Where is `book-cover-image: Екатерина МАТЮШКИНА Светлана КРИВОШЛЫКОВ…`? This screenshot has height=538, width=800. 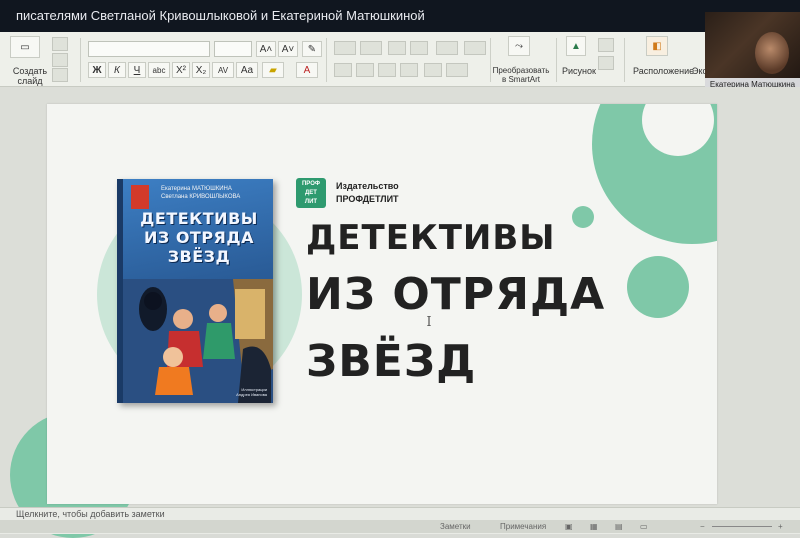 book-cover-image: Екатерина МАТЮШКИНА Светлана КРИВОШЛЫКОВ… is located at coordinates (195, 291).